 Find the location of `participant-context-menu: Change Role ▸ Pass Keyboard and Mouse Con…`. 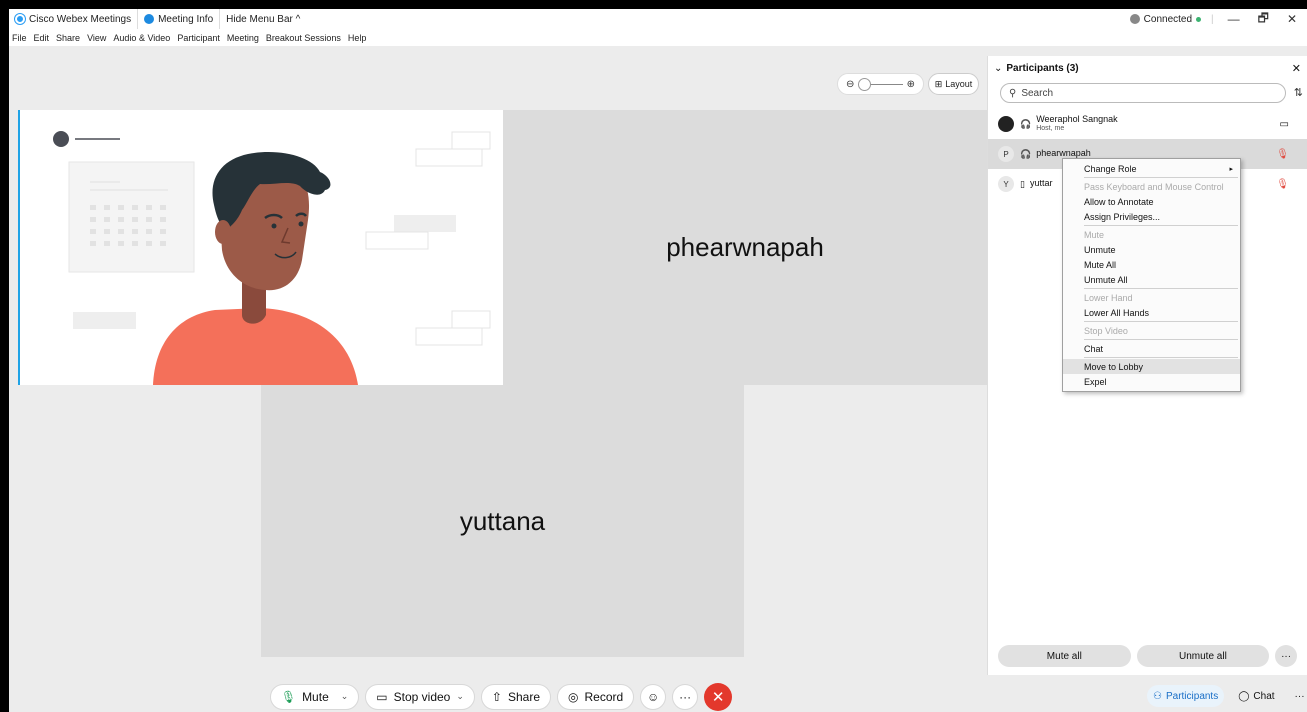

participant-context-menu: Change Role ▸ Pass Keyboard and Mouse Con… is located at coordinates (1151, 275).